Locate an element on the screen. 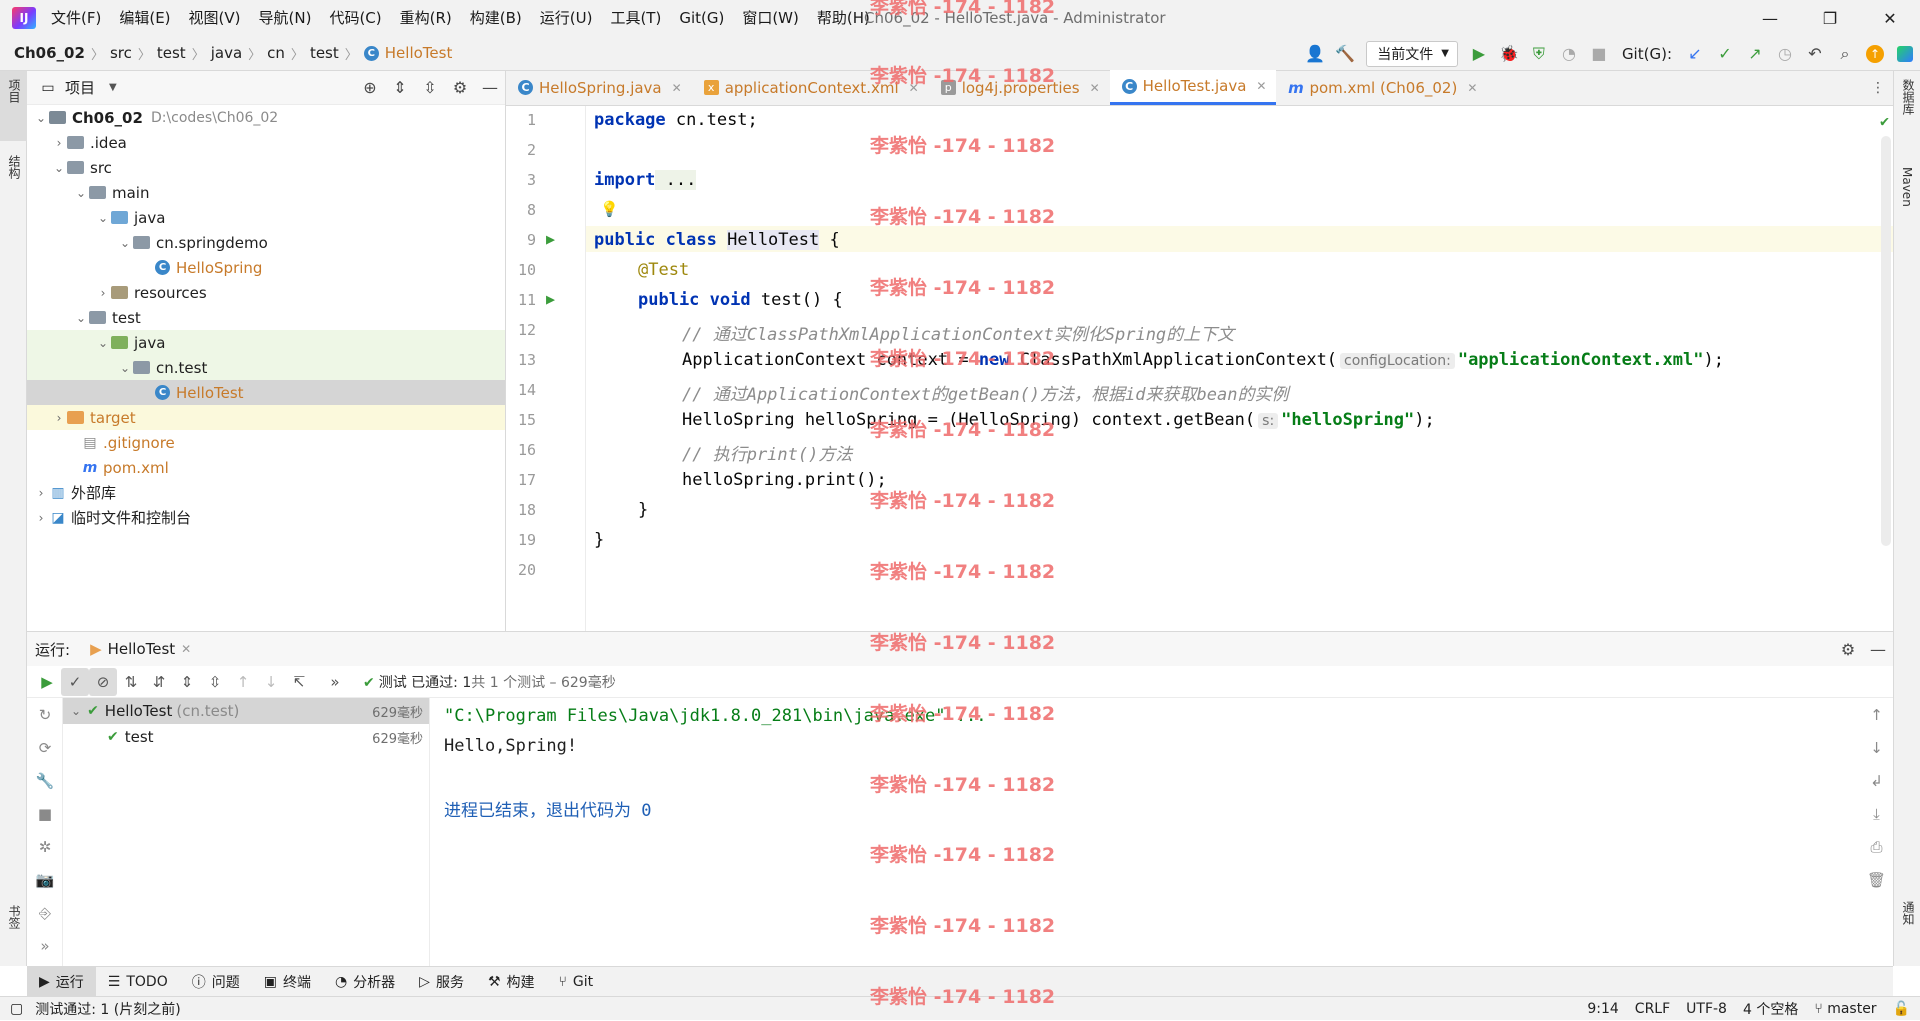 This screenshot has width=1920, height=1021. exit-icon: ⎆ is located at coordinates (45, 912).